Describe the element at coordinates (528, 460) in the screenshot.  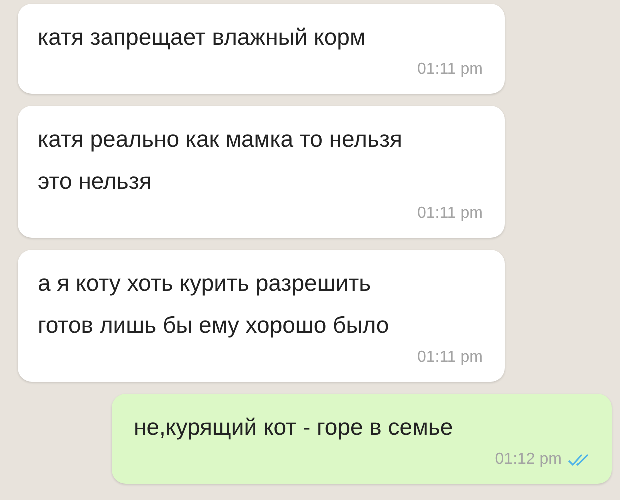
I see `message-time: 01:12 pm` at that location.